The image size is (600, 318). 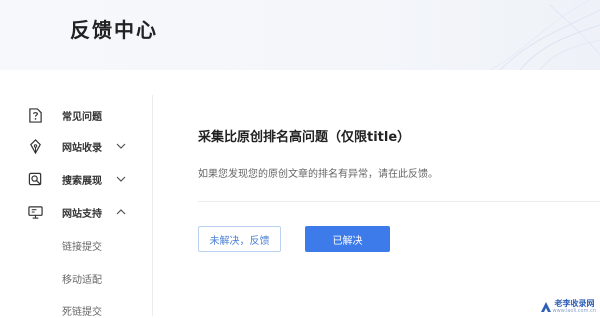 I want to click on sidebar-item-site-support: 网站支持, so click(x=76, y=212).